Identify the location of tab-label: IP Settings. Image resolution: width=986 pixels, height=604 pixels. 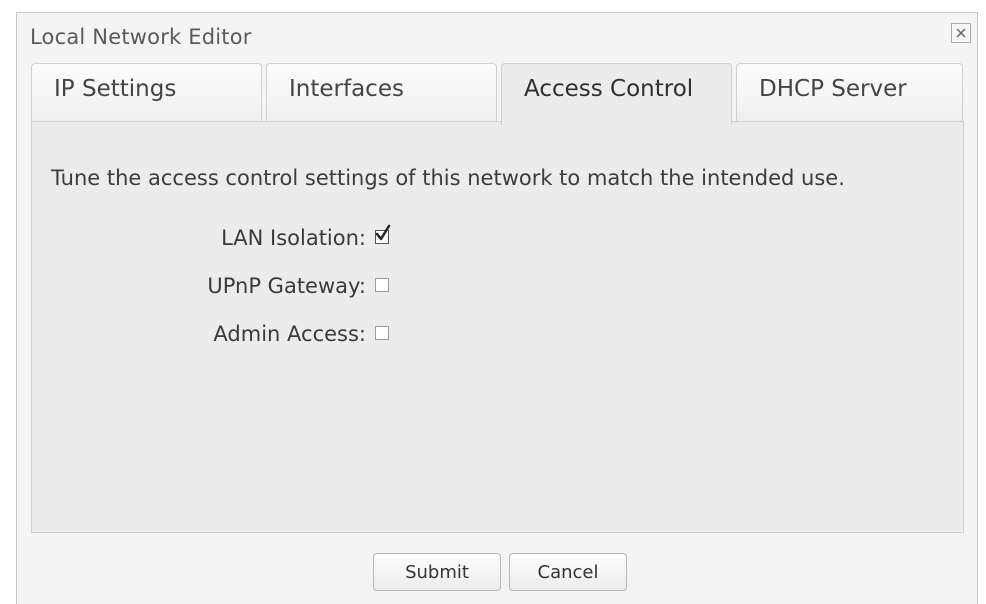
(115, 89).